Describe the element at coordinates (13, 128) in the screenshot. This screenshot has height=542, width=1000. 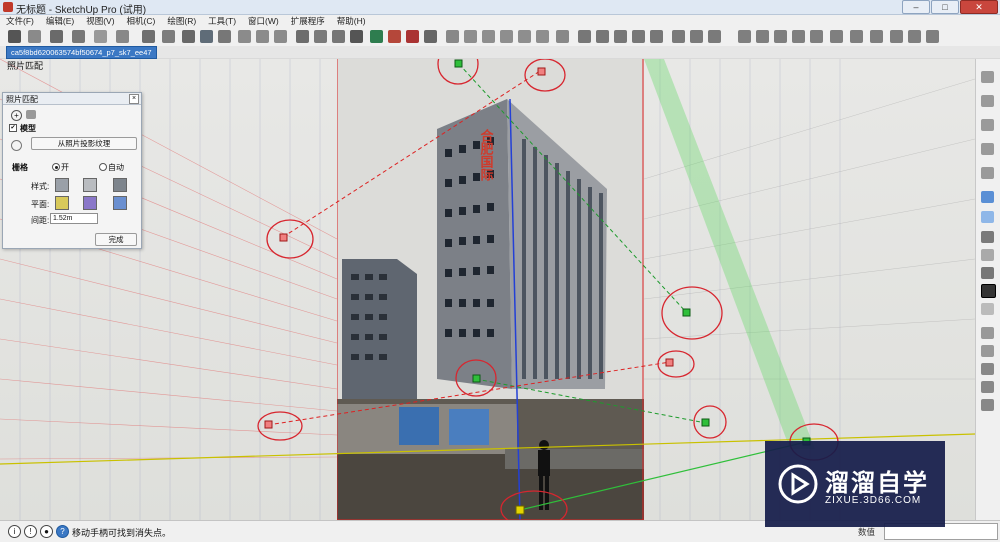
I see `model-checkbox: ✔` at that location.